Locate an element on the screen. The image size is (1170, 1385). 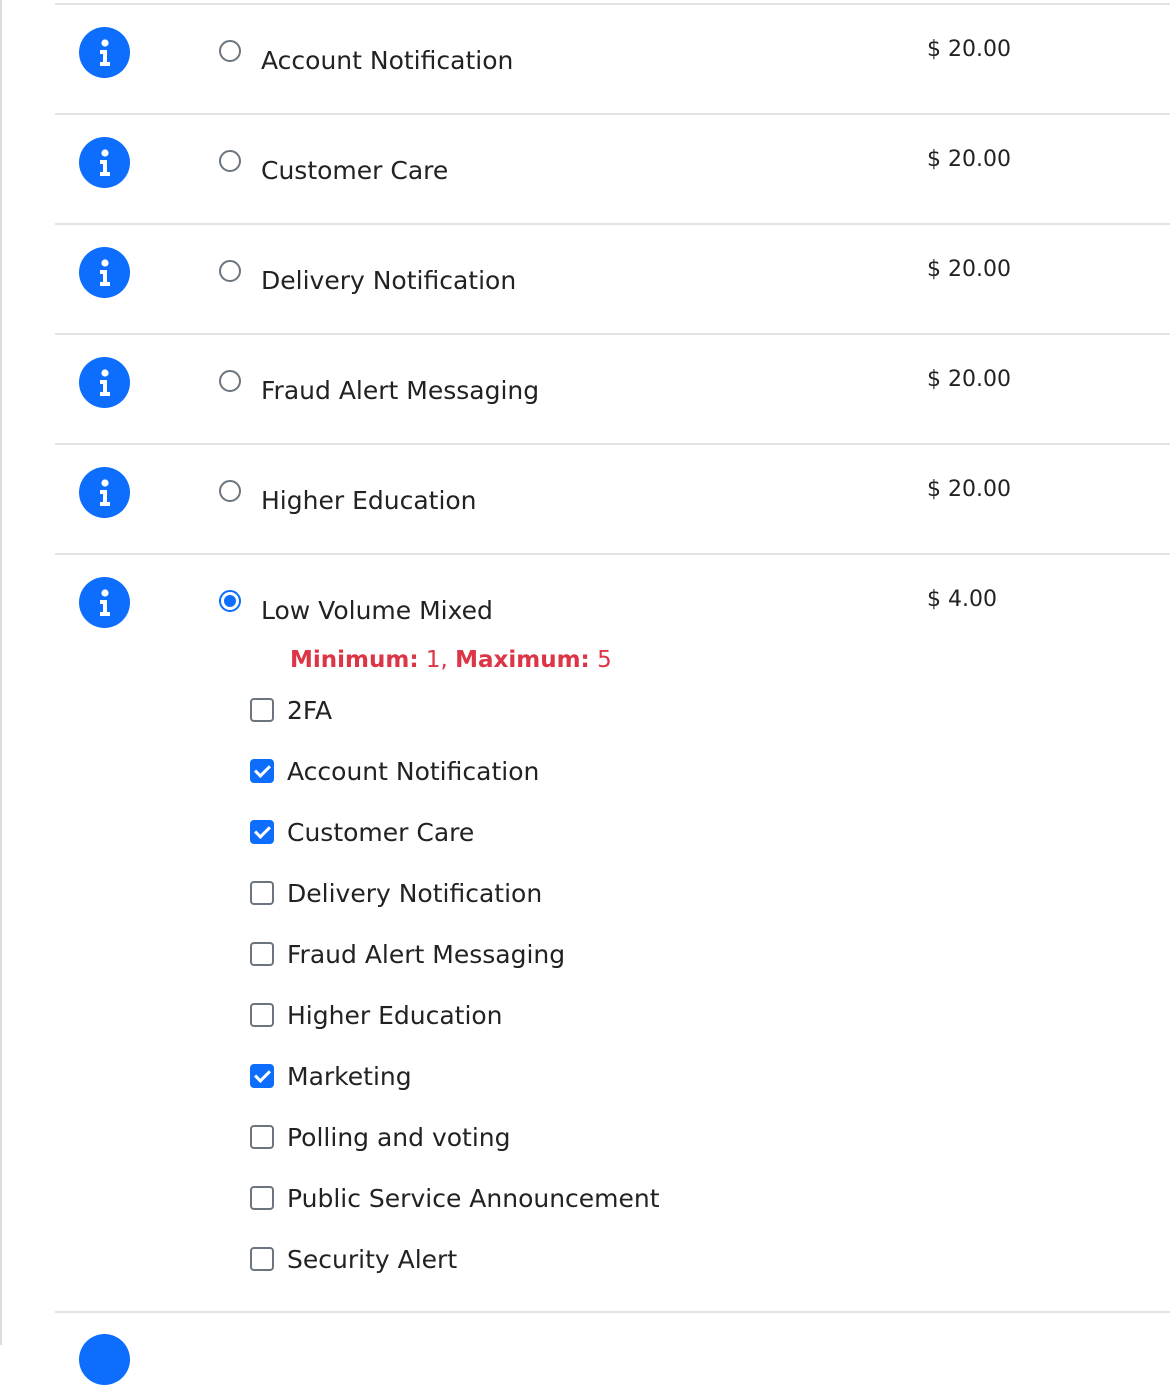
option-radio-low-volume-mixed is located at coordinates (230, 601).